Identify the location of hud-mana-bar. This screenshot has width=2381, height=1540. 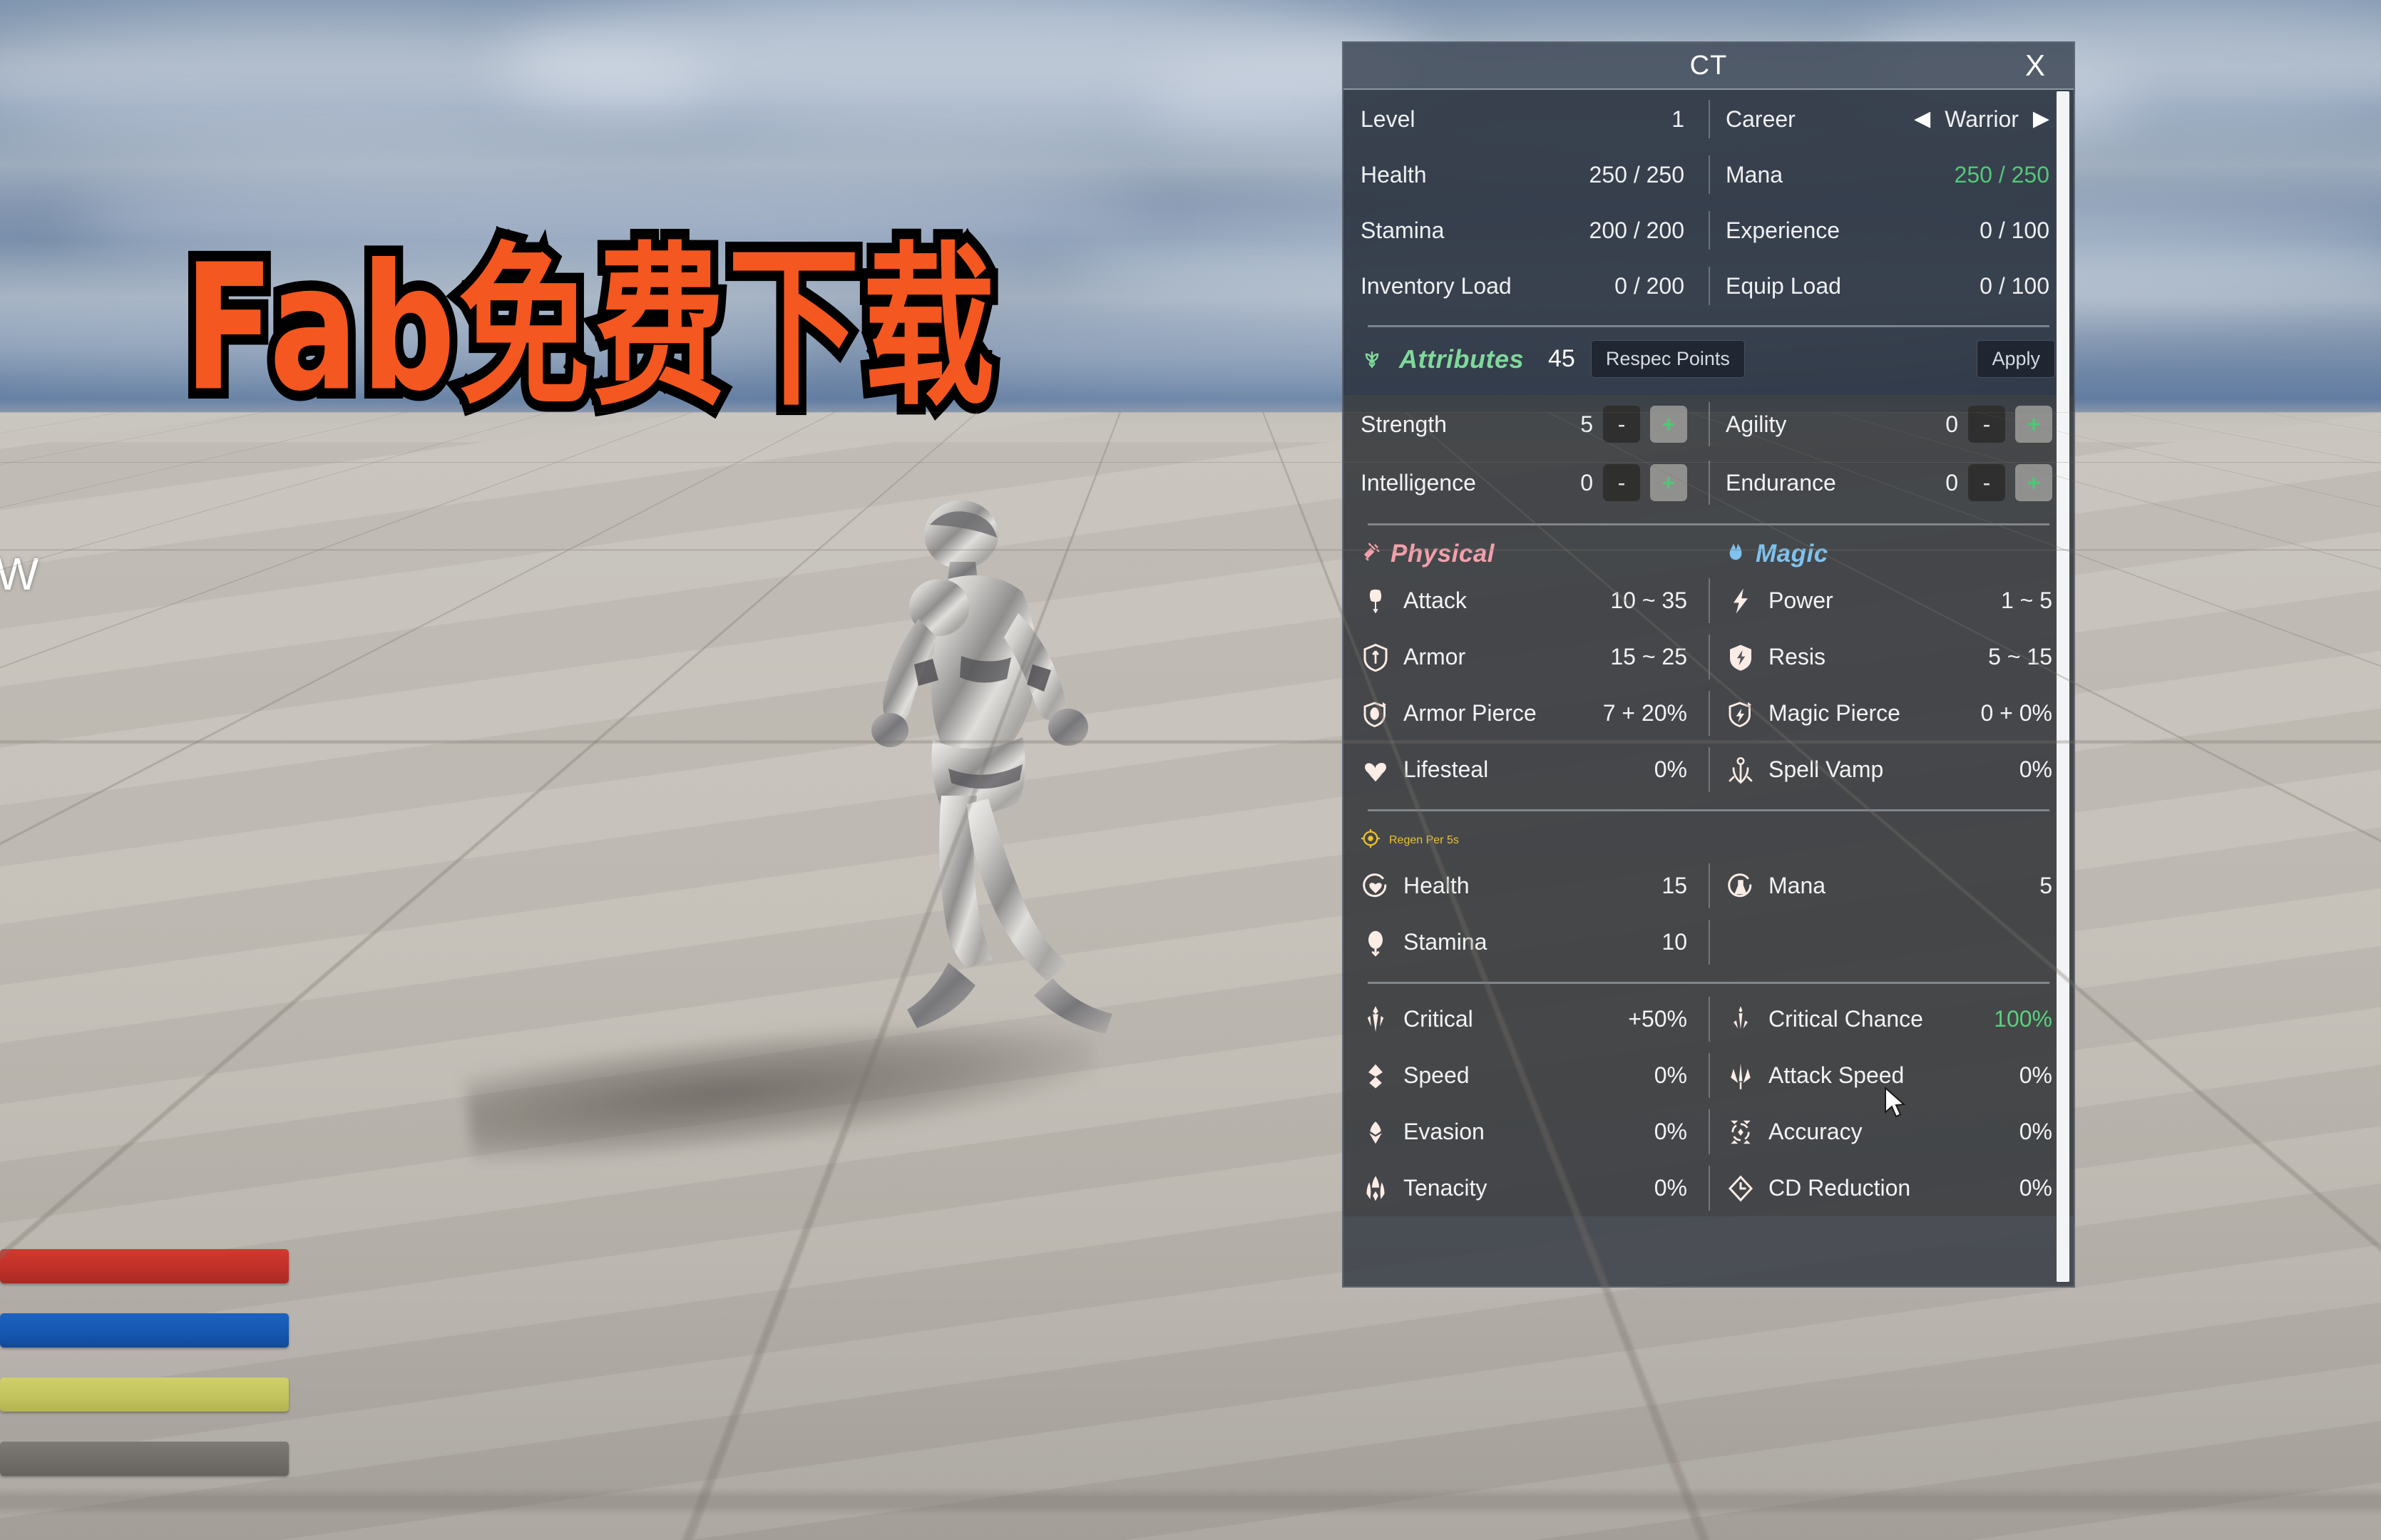
(144, 1330).